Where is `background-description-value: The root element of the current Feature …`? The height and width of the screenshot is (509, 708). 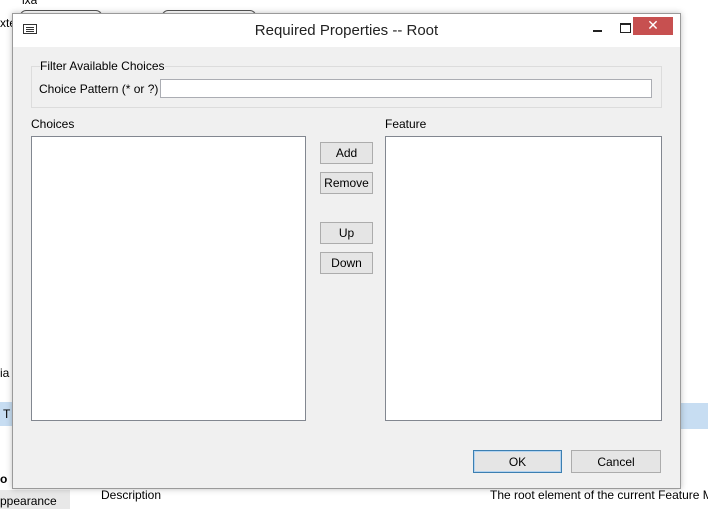 background-description-value: The root element of the current Feature … is located at coordinates (599, 495).